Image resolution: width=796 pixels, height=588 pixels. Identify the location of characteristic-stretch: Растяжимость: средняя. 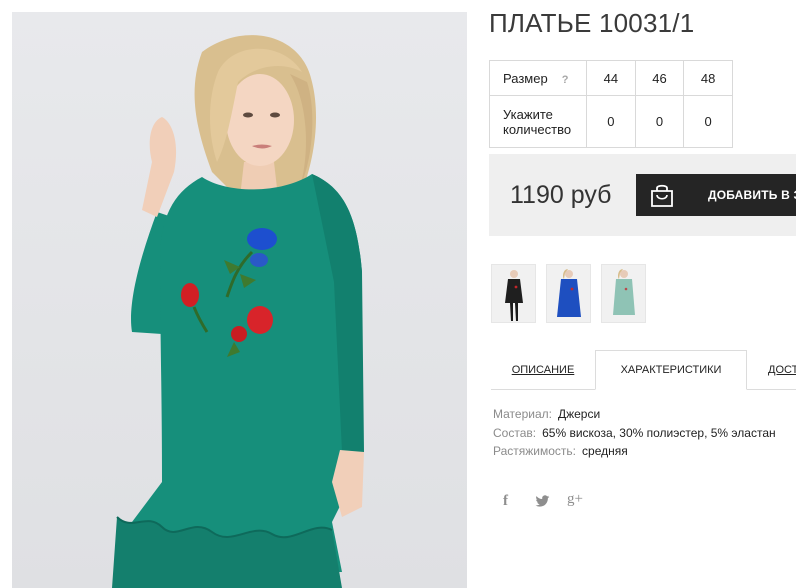
(634, 451).